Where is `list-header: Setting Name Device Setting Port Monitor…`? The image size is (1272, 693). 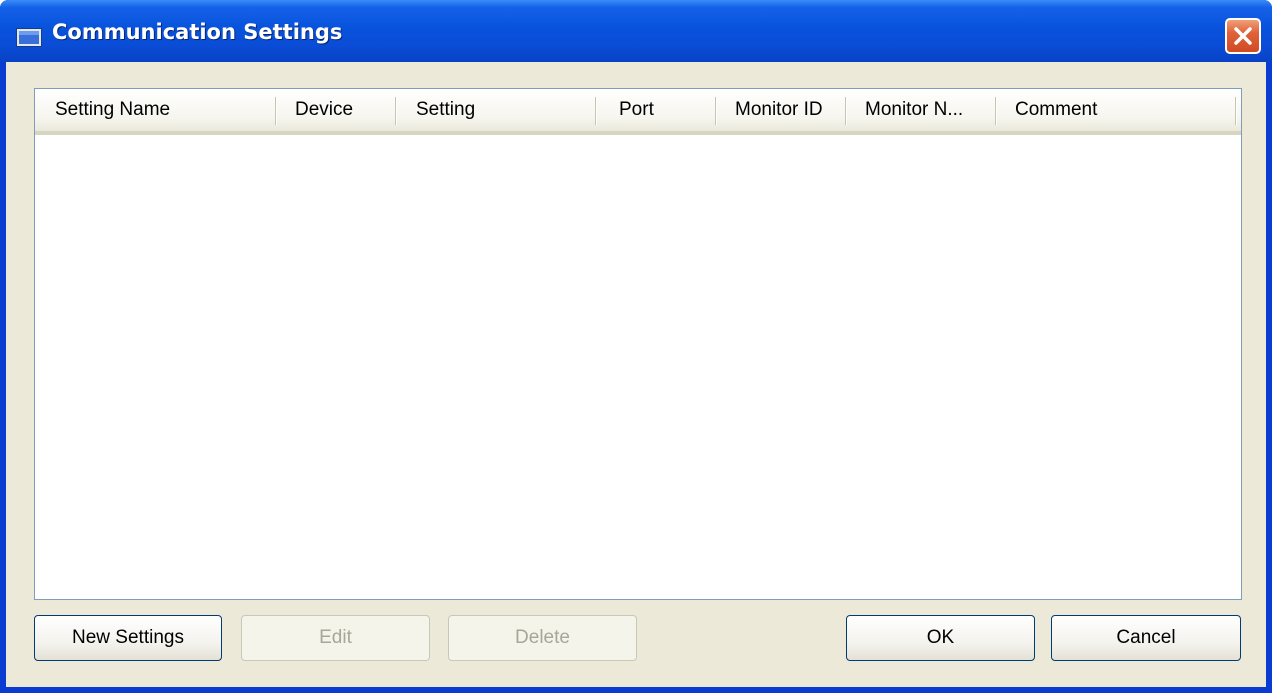
list-header: Setting Name Device Setting Port Monitor… is located at coordinates (638, 112).